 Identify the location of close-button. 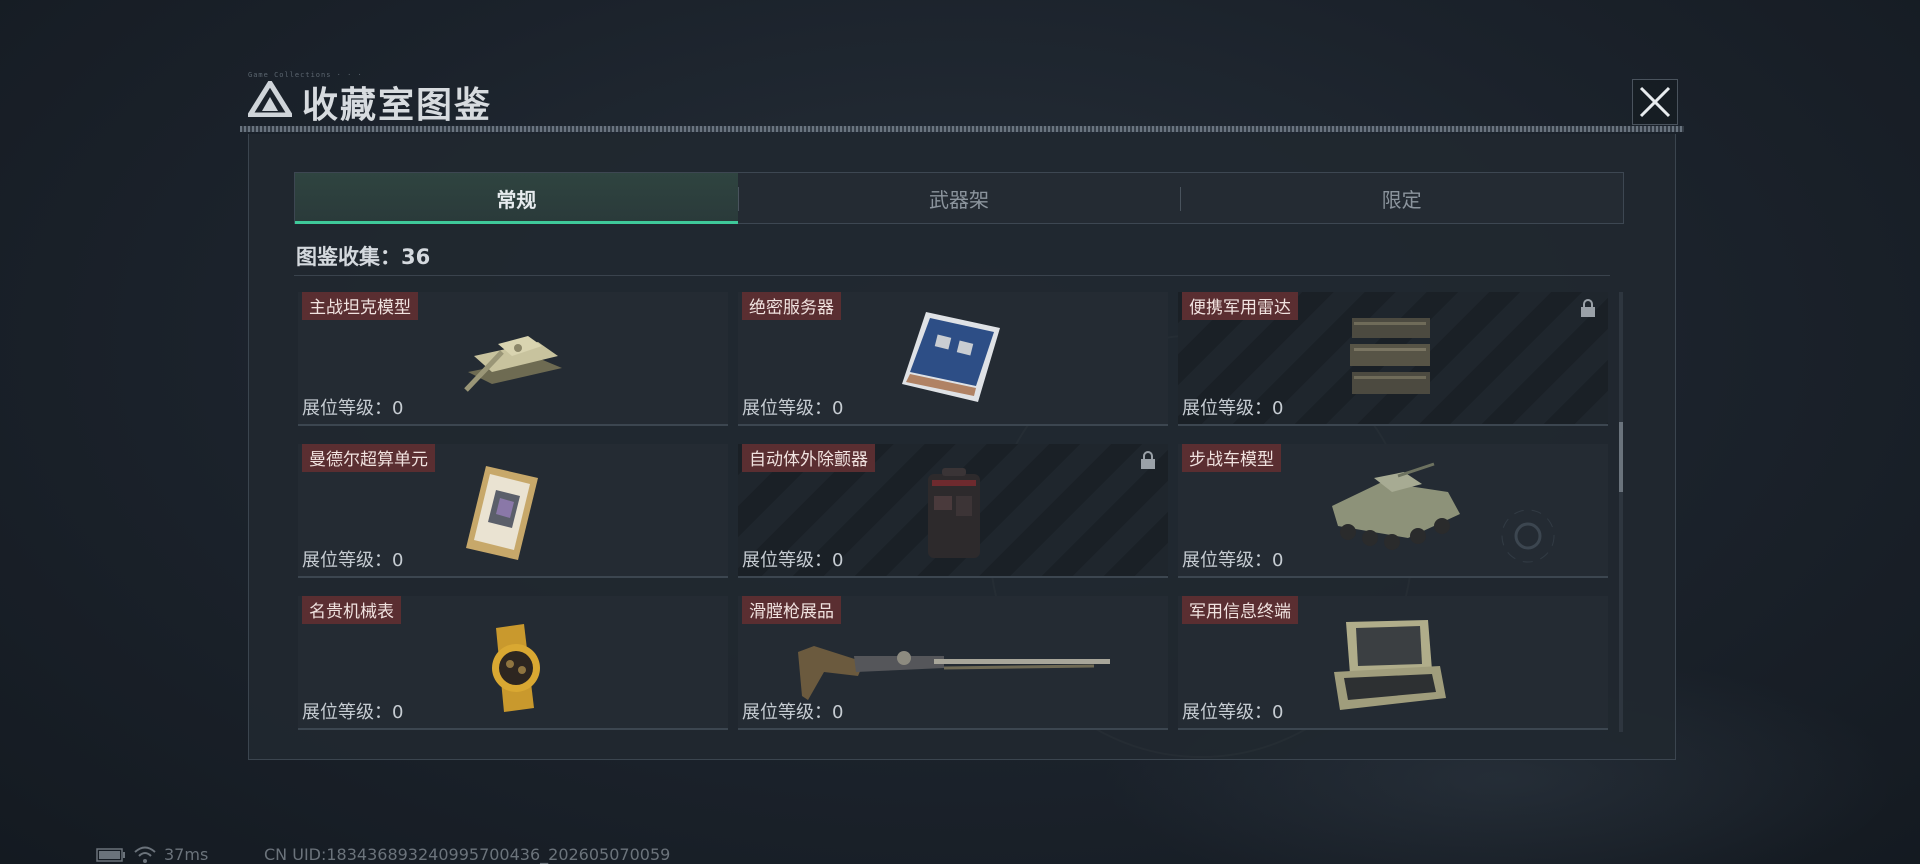
(1655, 102).